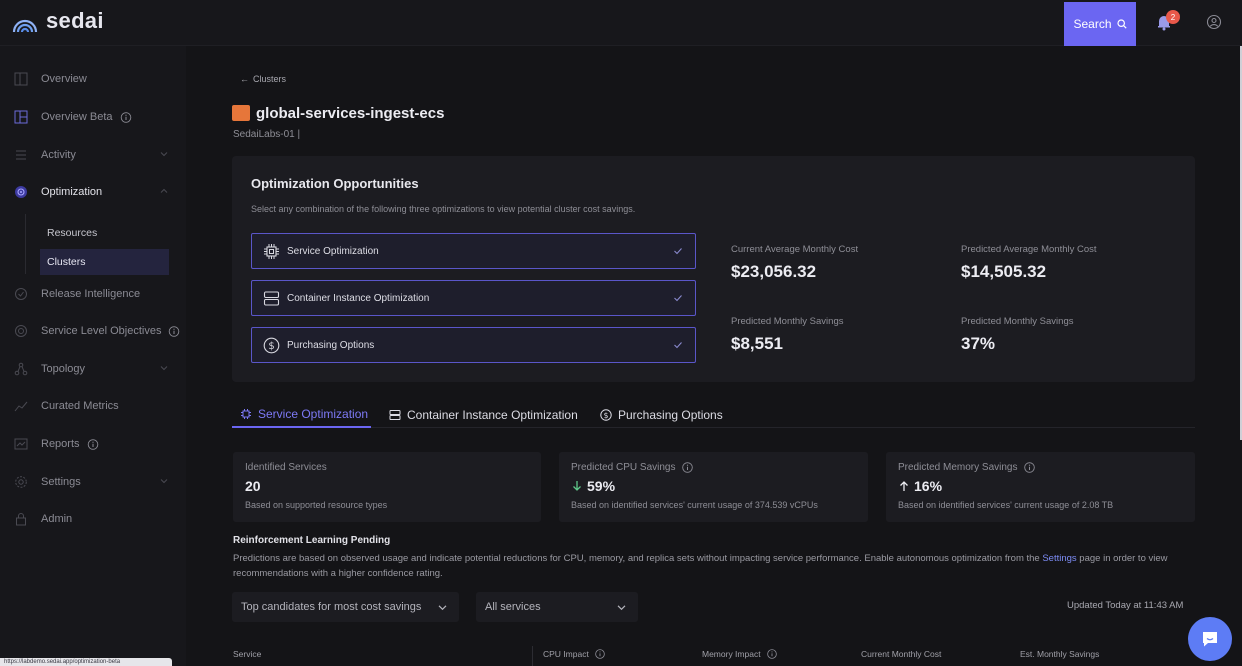 Image resolution: width=1242 pixels, height=666 pixels. What do you see at coordinates (64, 79) in the screenshot?
I see `sidebar-item-label: Overview` at bounding box center [64, 79].